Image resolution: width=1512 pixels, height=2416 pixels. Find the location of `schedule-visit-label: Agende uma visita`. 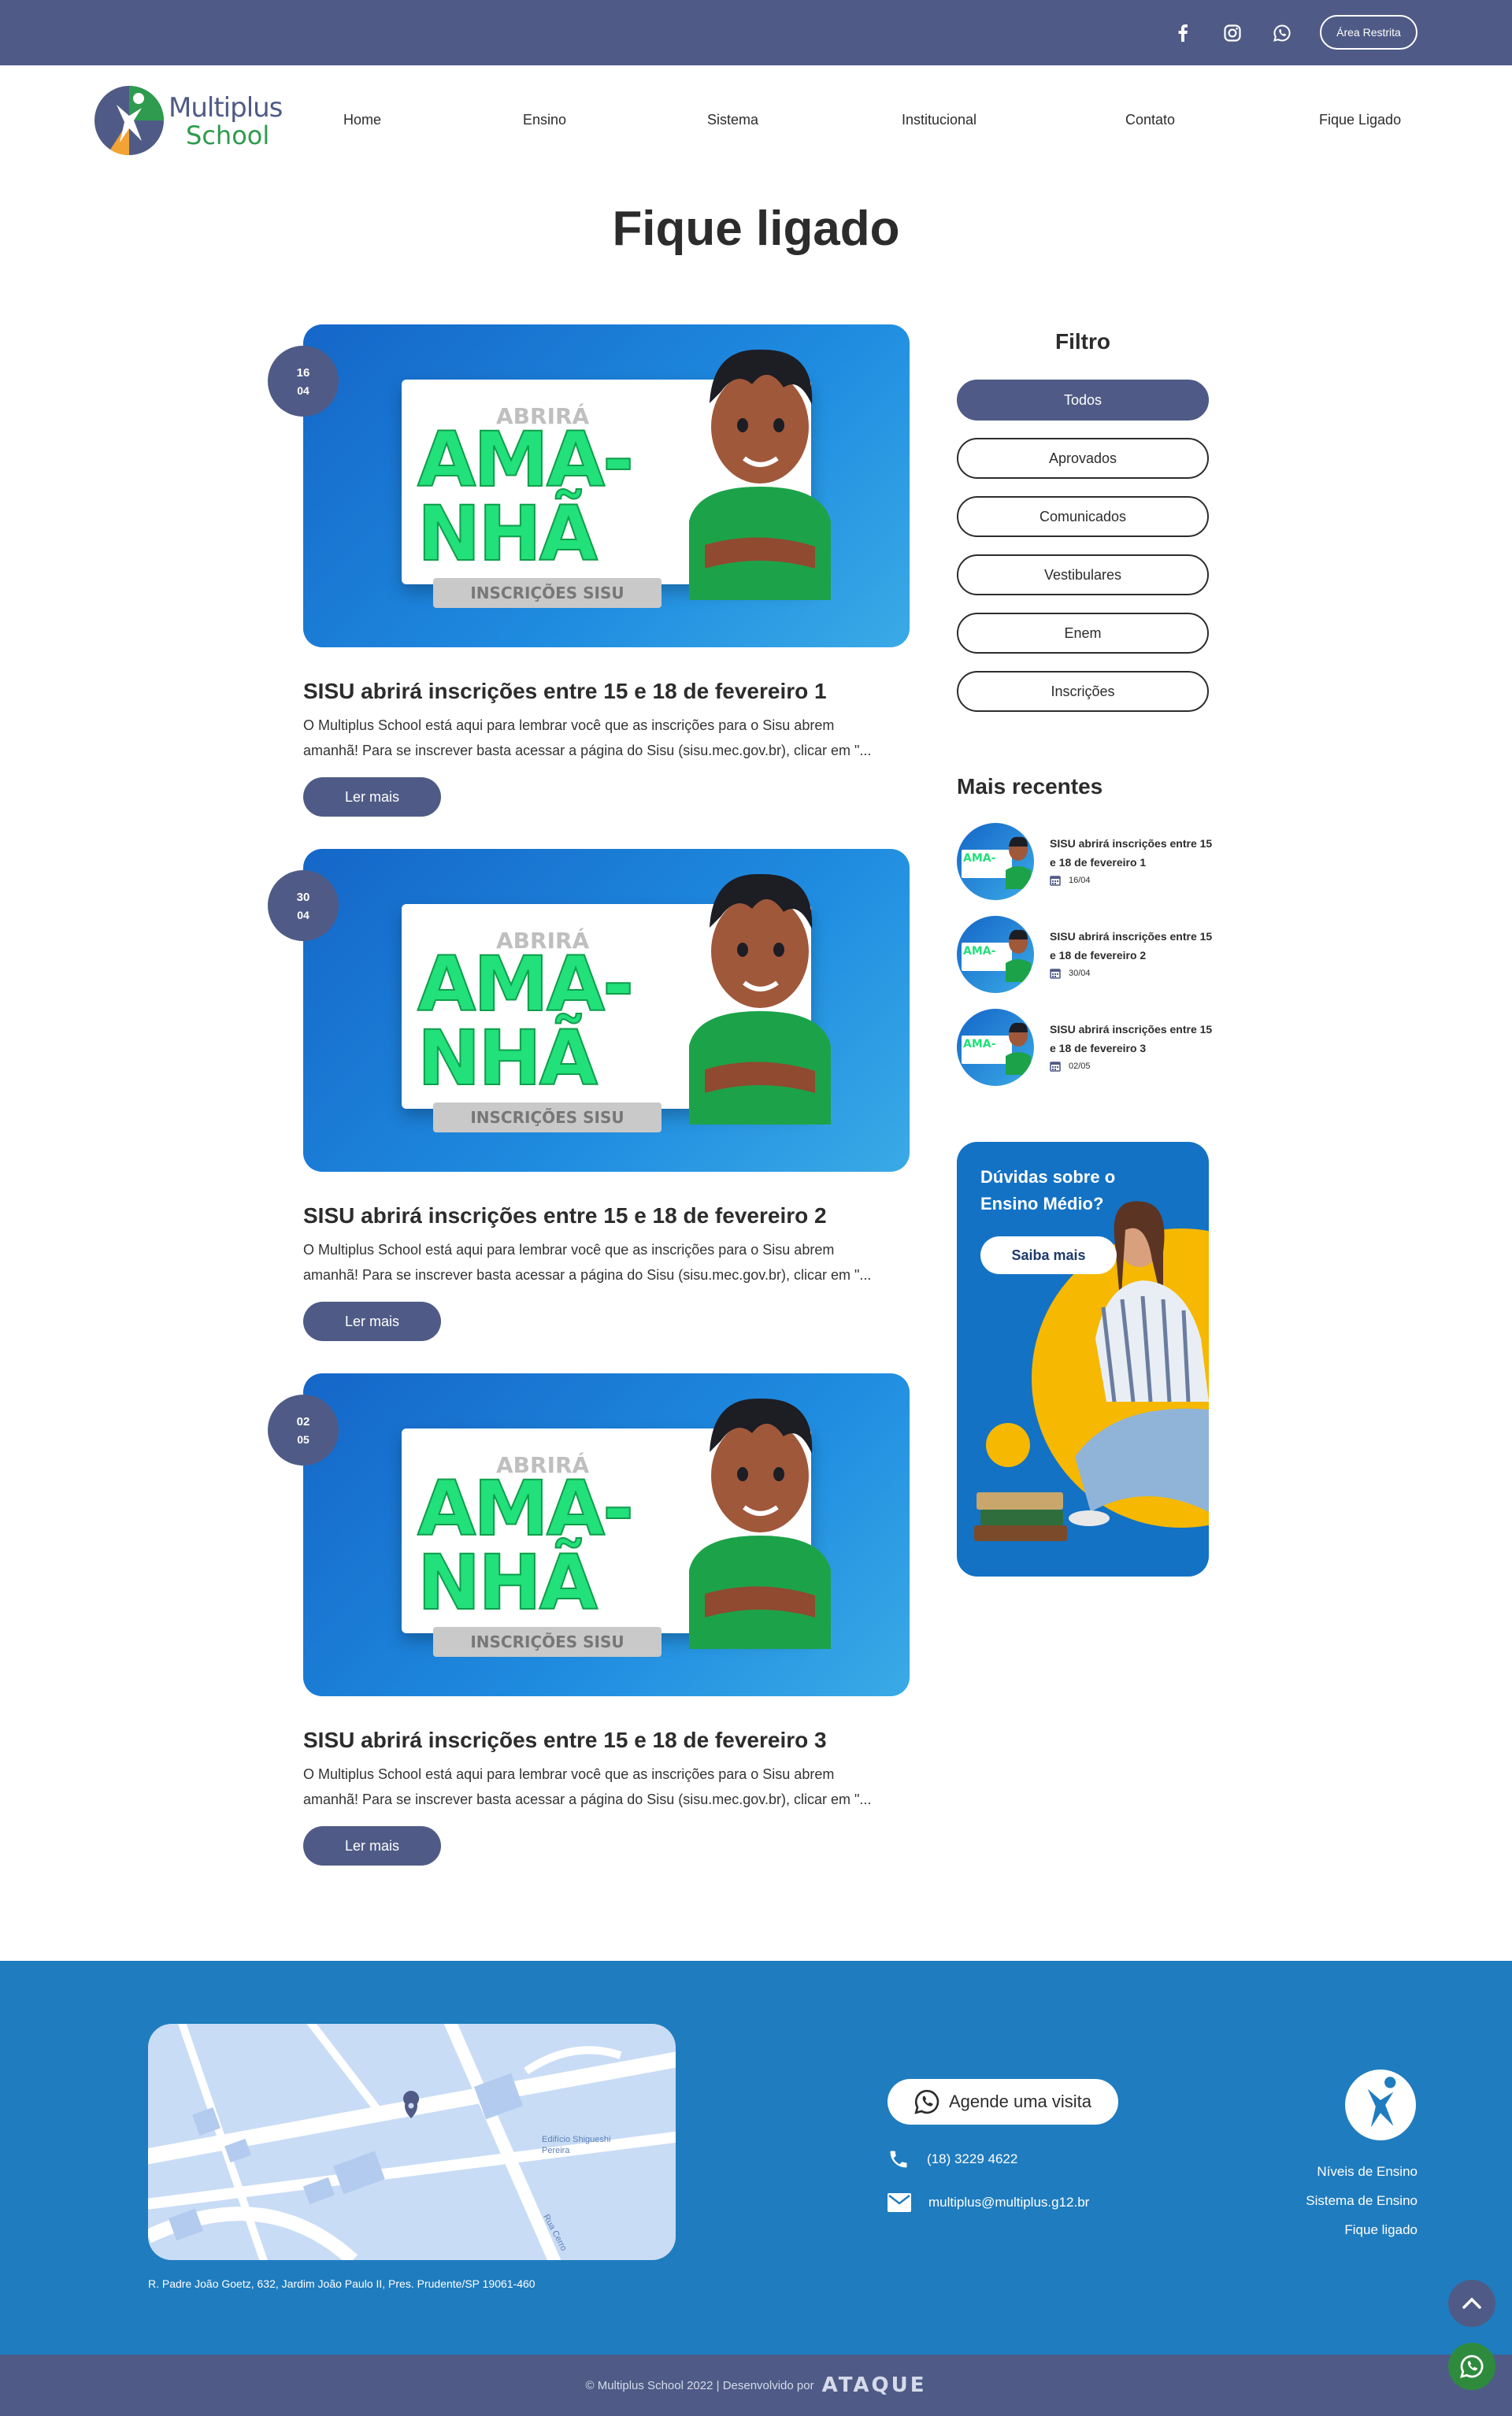

schedule-visit-label: Agende uma visita is located at coordinates (1020, 2101).